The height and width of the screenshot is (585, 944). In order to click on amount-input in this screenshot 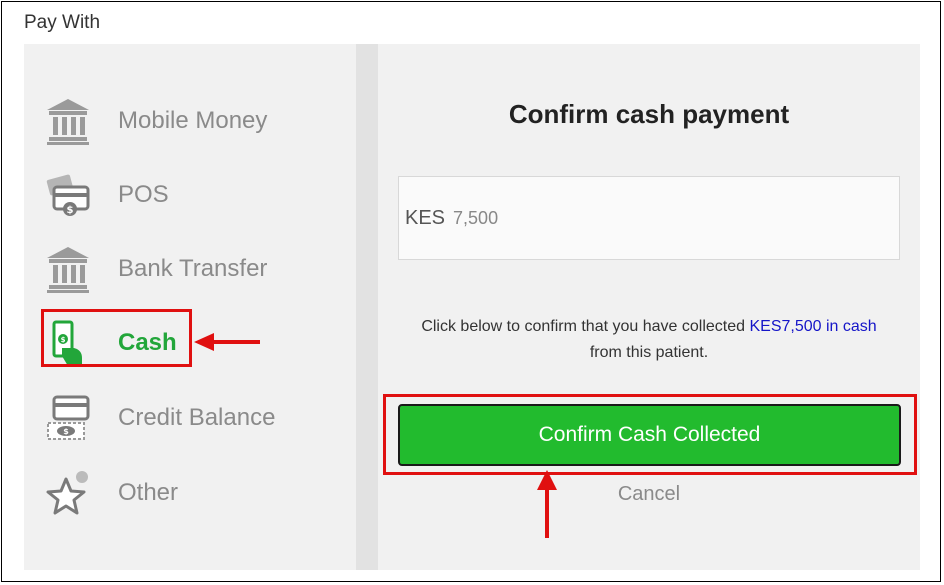, I will do `click(653, 218)`.